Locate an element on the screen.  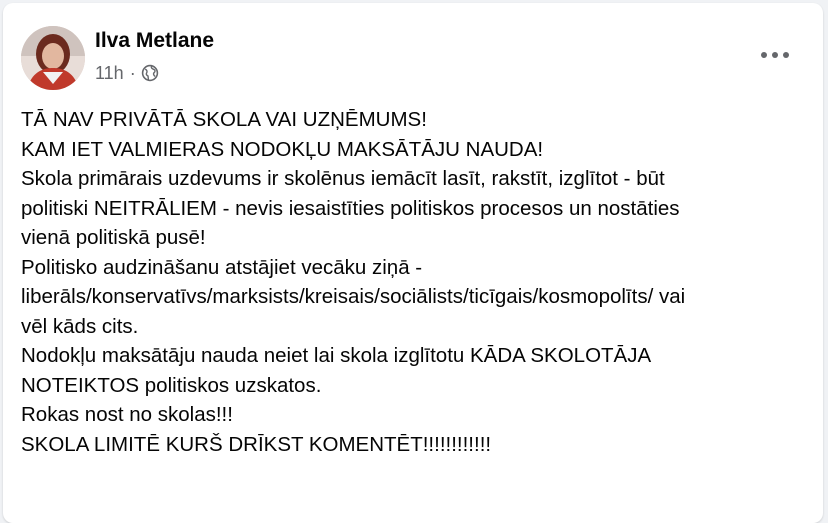
post-text-line: vēl kāds cits. is located at coordinates (80, 326).